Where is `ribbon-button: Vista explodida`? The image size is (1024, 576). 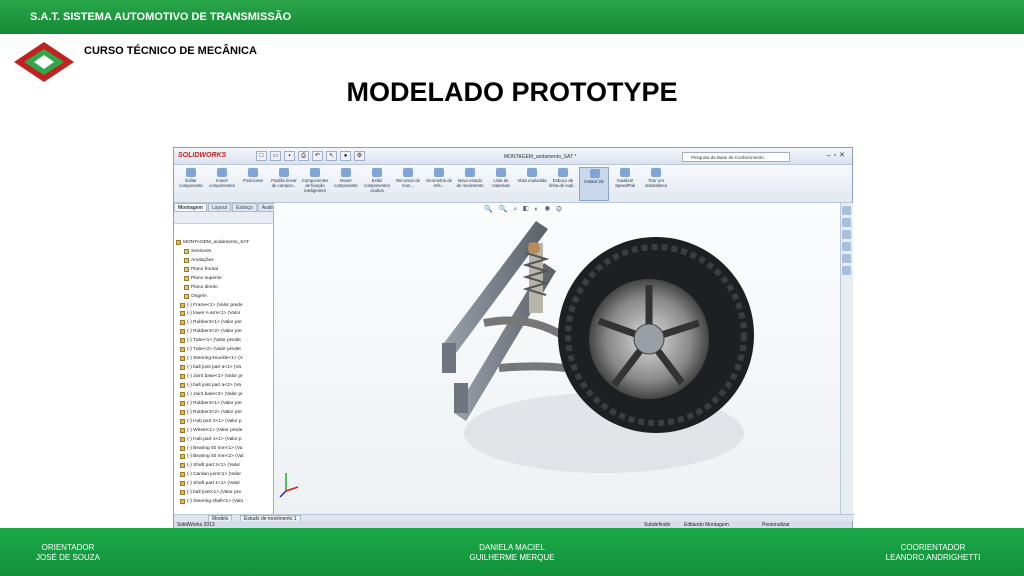 ribbon-button: Vista explodida is located at coordinates (532, 184).